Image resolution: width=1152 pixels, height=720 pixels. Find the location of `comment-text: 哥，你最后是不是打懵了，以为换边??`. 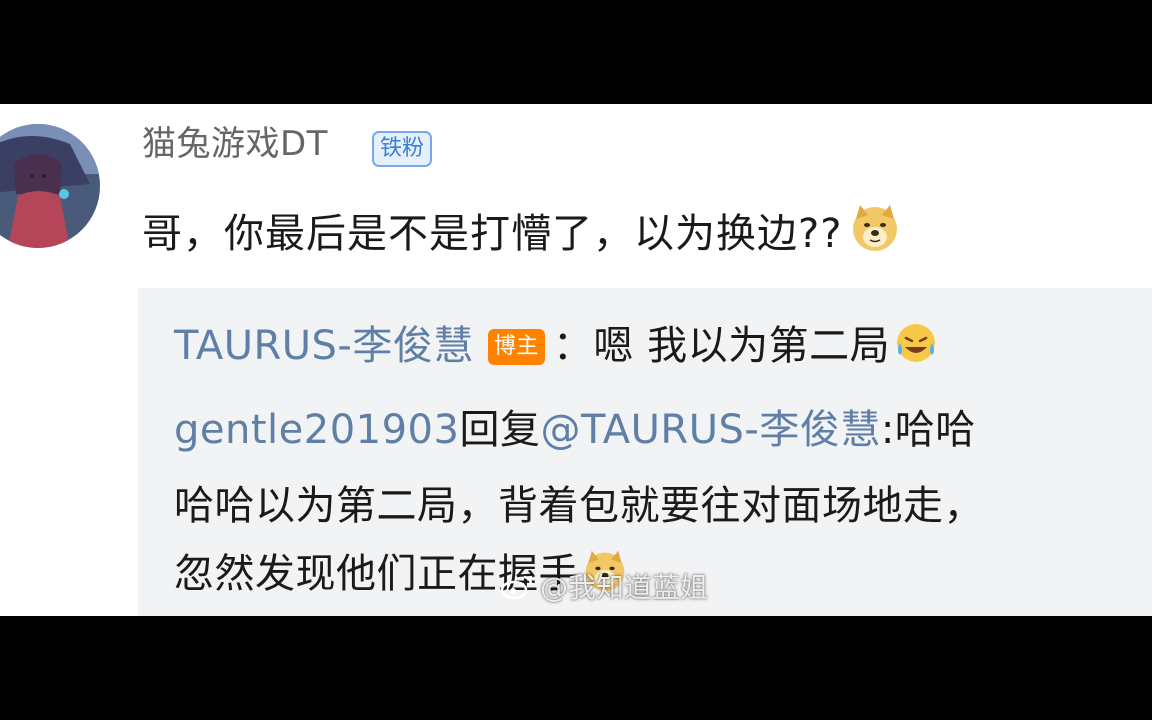

comment-text: 哥，你最后是不是打懵了，以为换边?? is located at coordinates (521, 232).